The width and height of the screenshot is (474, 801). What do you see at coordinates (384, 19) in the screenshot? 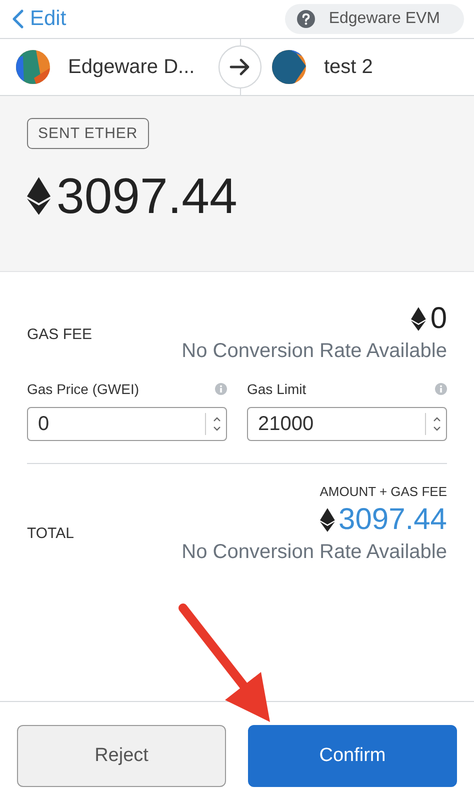
I see `network-name: Edgeware EVM` at bounding box center [384, 19].